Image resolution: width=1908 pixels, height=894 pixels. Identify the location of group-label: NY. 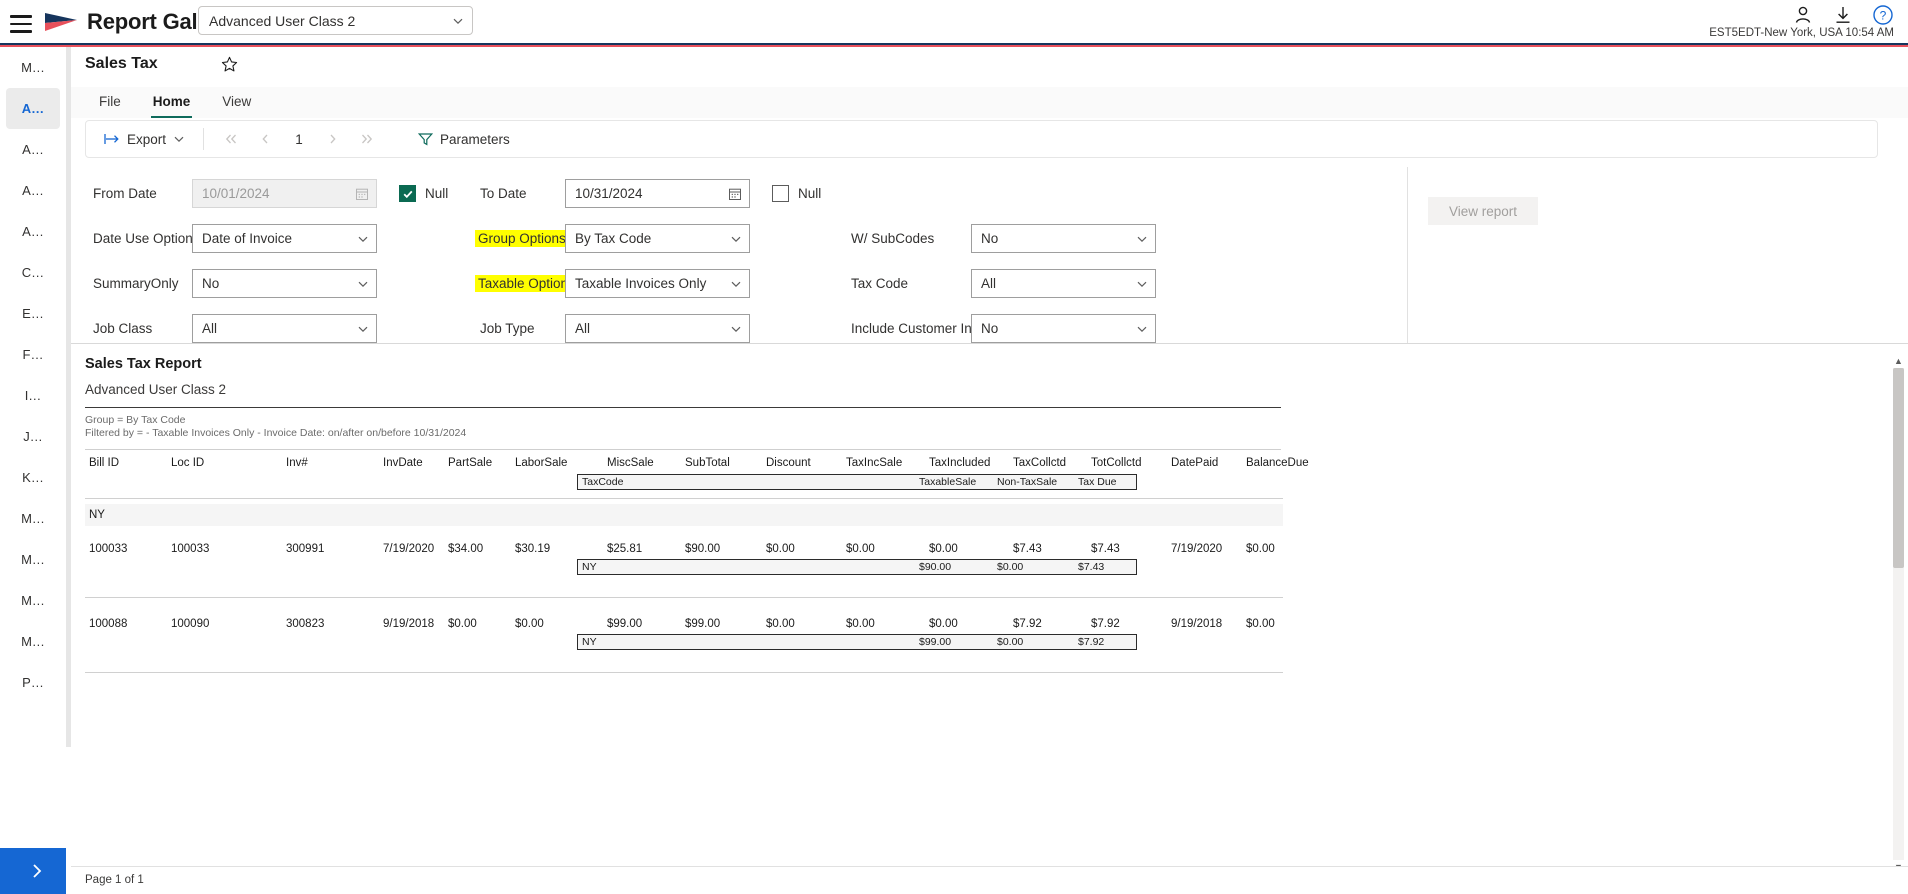
(97, 515).